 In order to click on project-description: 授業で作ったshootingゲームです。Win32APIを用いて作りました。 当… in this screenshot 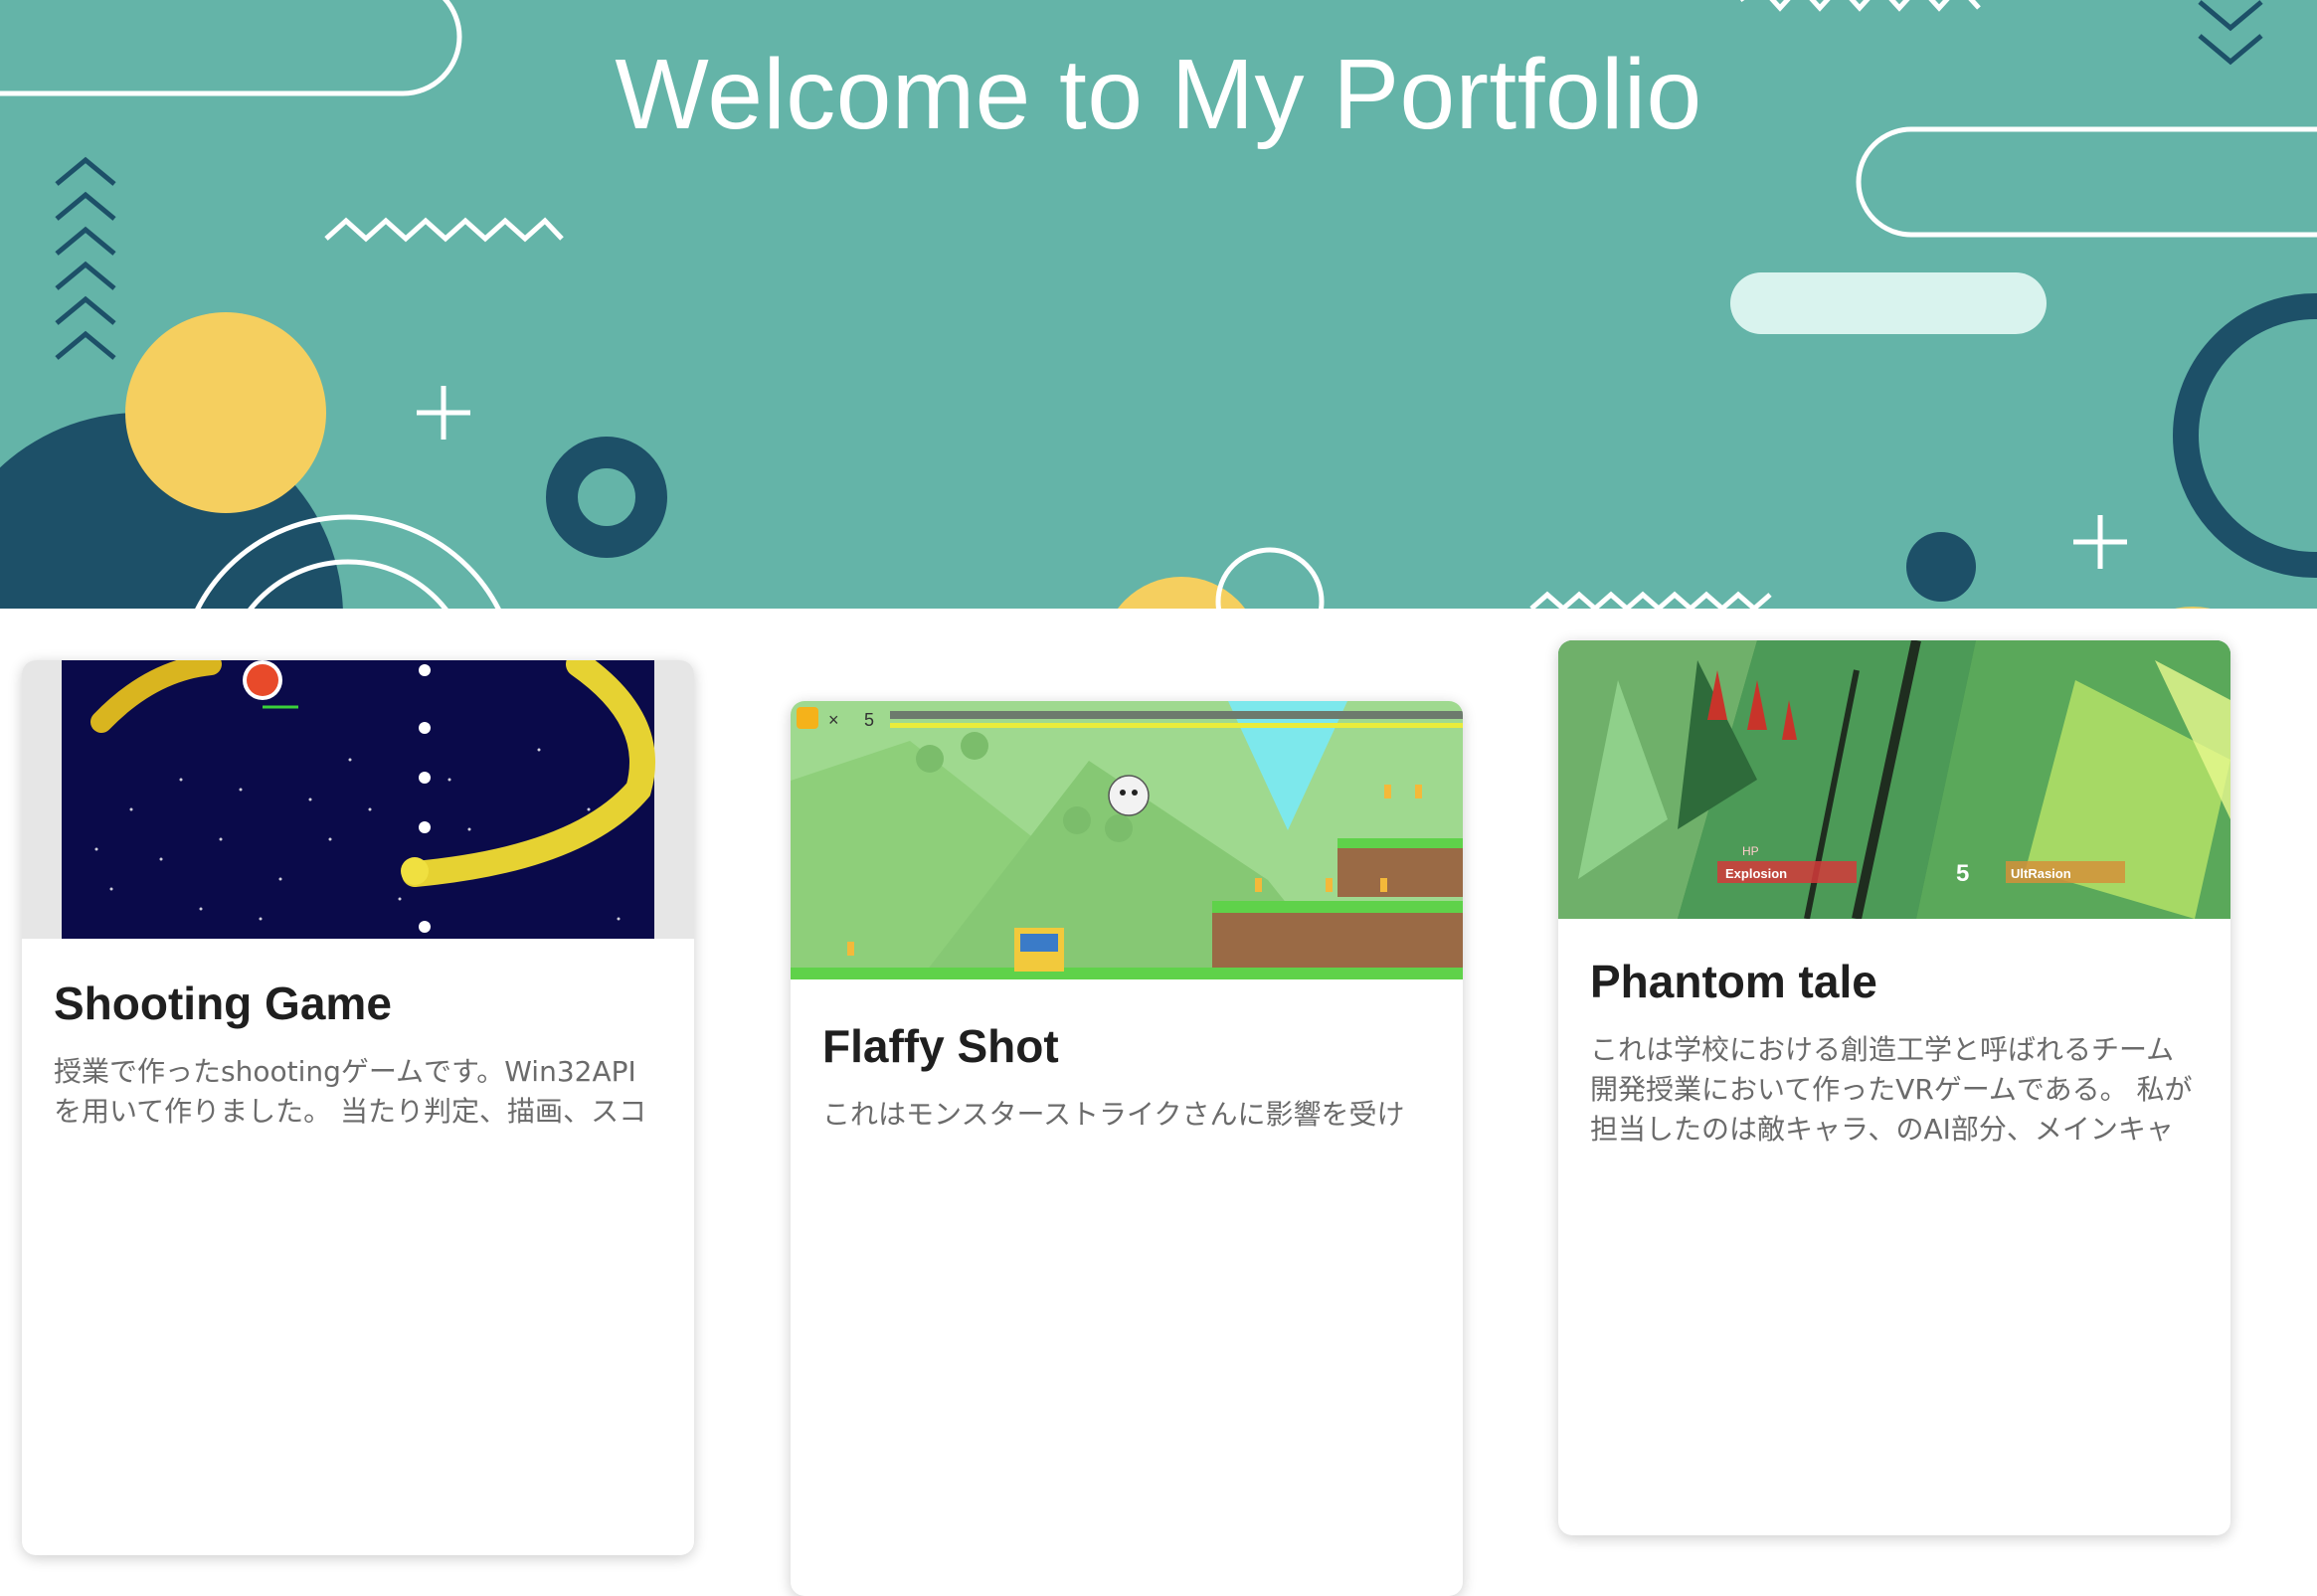, I will do `click(350, 1091)`.